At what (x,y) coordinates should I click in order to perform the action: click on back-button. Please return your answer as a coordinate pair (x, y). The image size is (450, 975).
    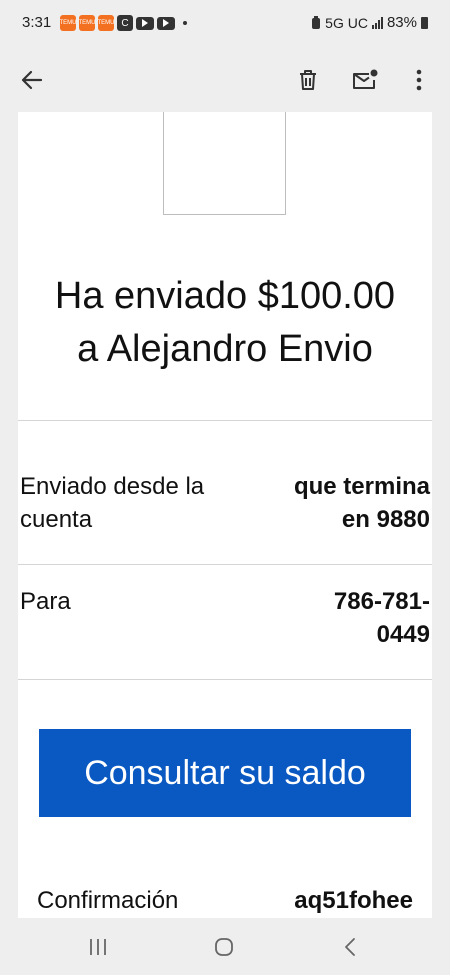
    Looking at the image, I should click on (32, 80).